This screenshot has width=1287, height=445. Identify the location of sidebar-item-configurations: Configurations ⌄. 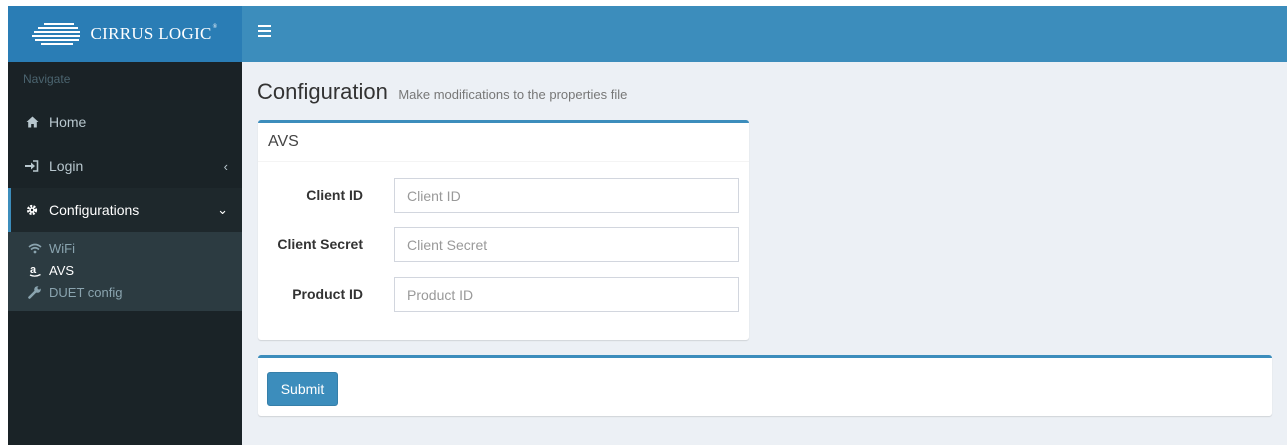
(125, 210).